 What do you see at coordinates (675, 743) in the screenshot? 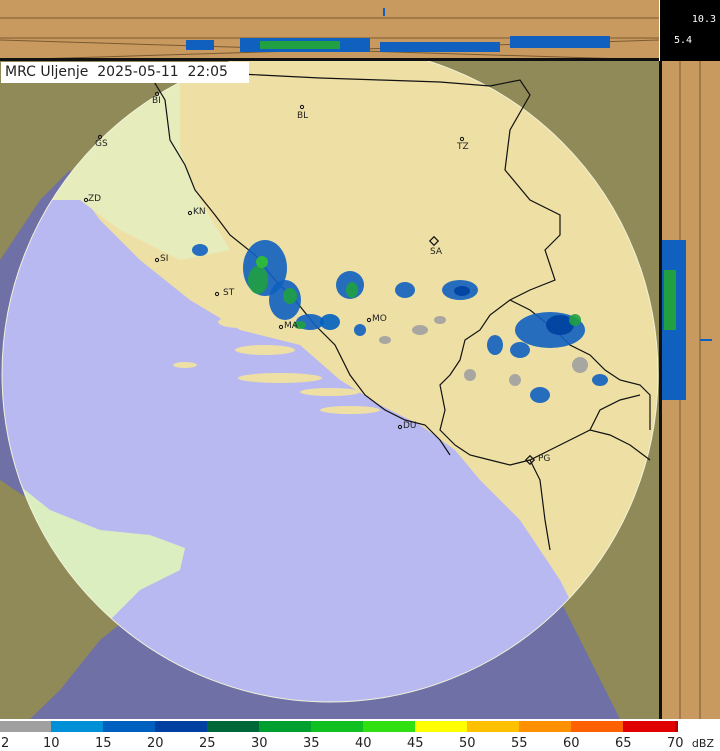
I see `legend-tick-label: 70` at bounding box center [675, 743].